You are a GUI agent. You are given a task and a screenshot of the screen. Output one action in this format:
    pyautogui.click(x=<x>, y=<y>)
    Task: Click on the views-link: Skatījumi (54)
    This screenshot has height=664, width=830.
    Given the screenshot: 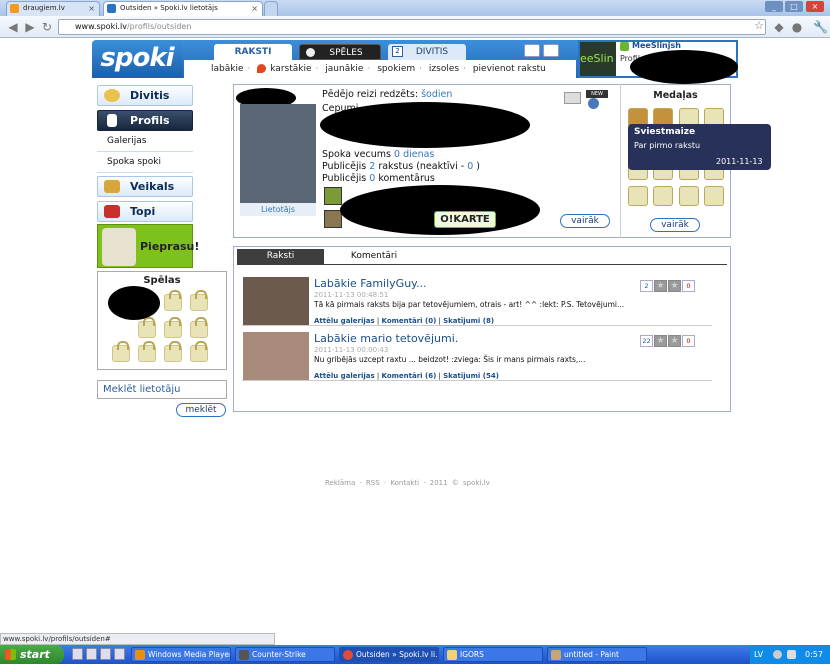 What is the action you would take?
    pyautogui.click(x=471, y=376)
    